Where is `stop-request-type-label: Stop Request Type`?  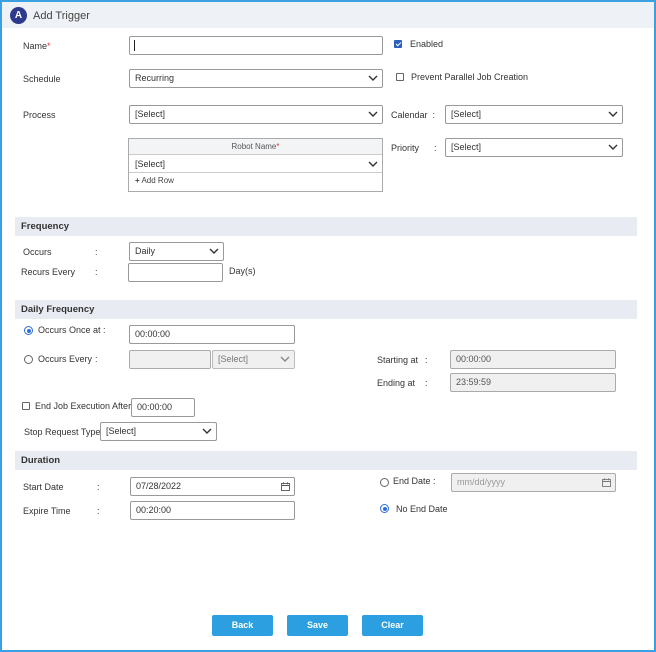
stop-request-type-label: Stop Request Type is located at coordinates (62, 432).